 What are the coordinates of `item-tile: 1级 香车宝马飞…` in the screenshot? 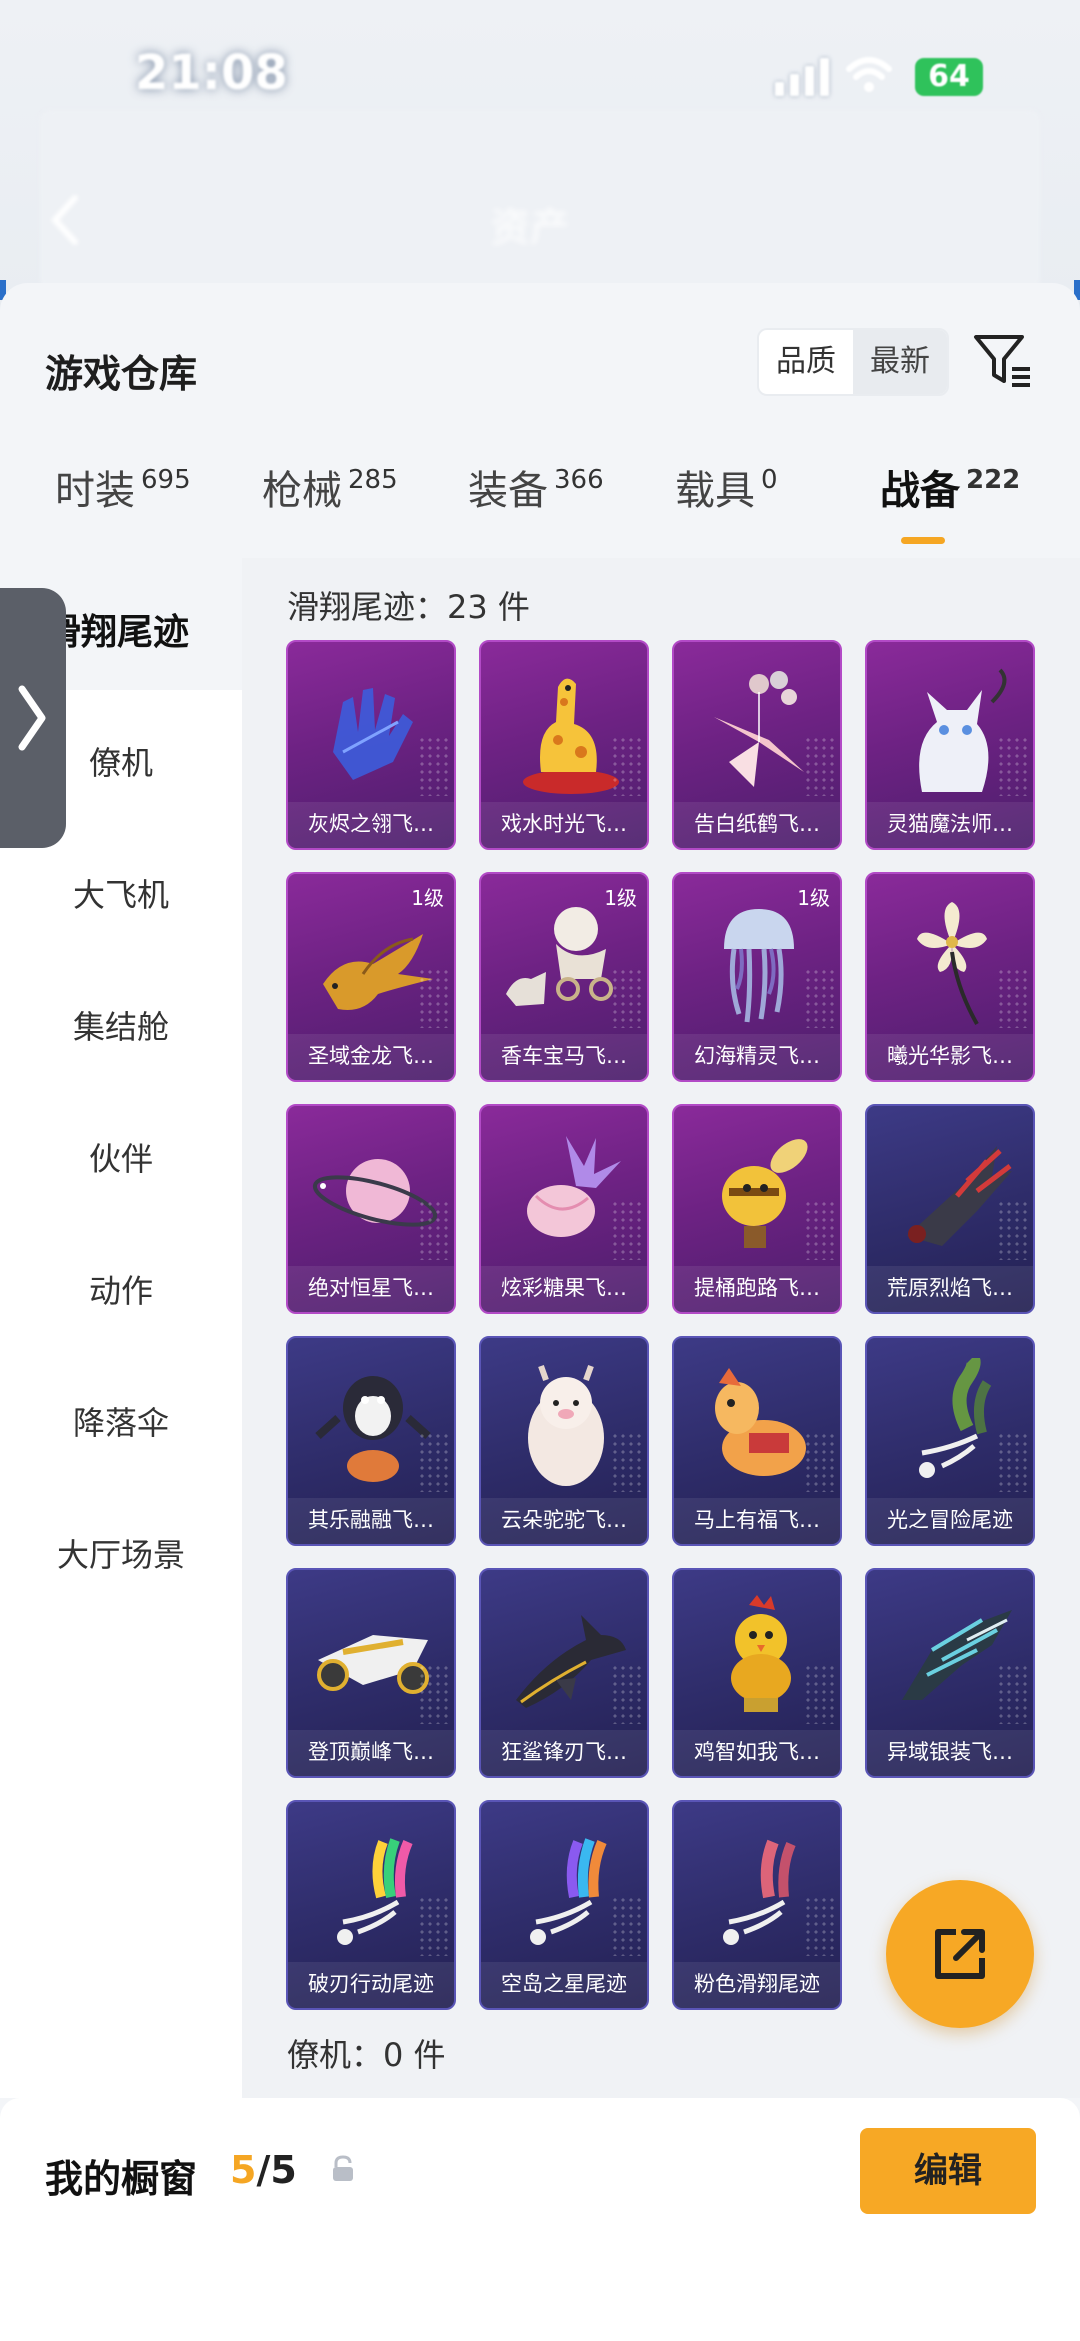 It's located at (564, 977).